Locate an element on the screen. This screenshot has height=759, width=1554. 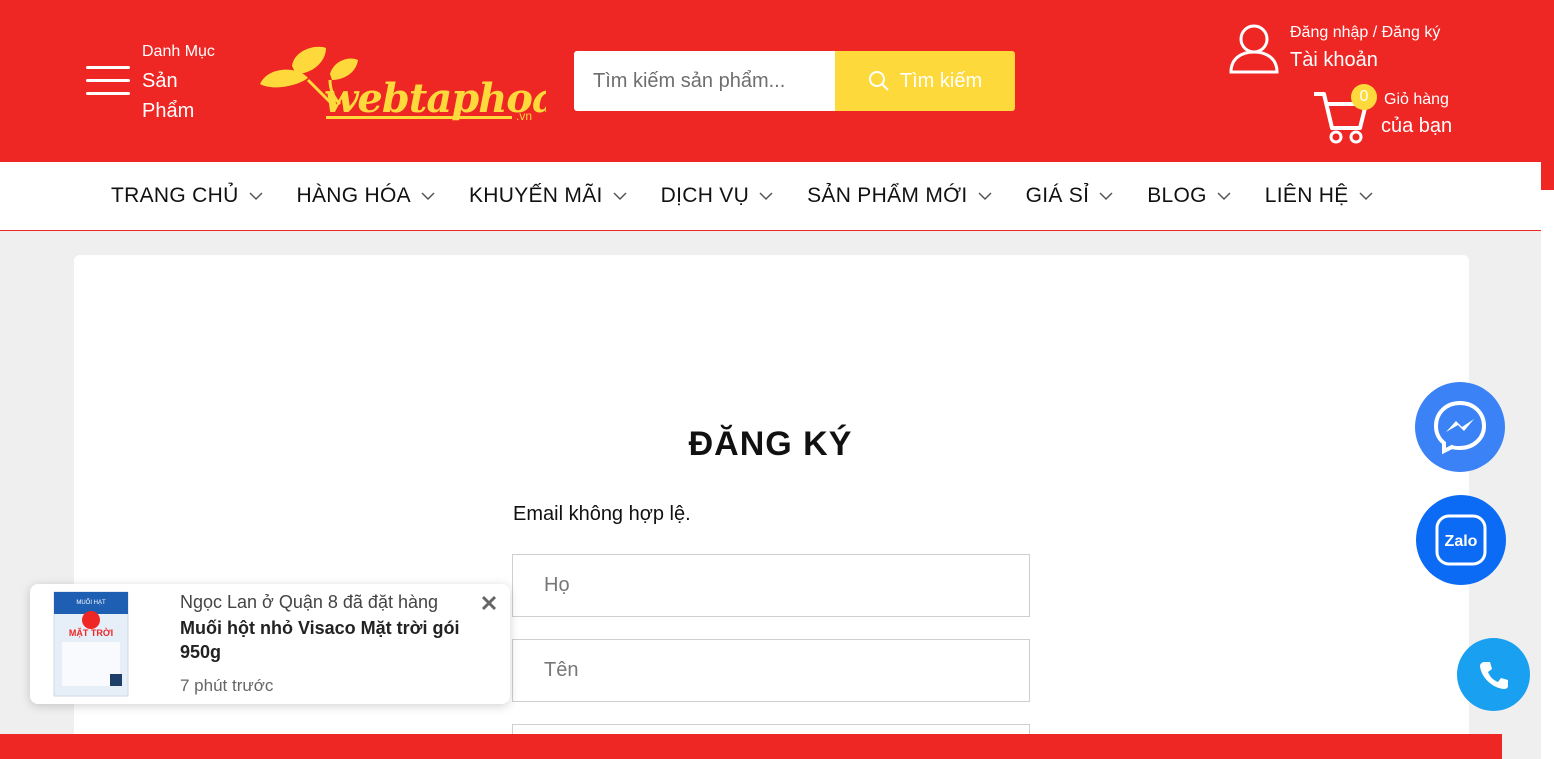
notification-time: 7 phút trước is located at coordinates (227, 685).